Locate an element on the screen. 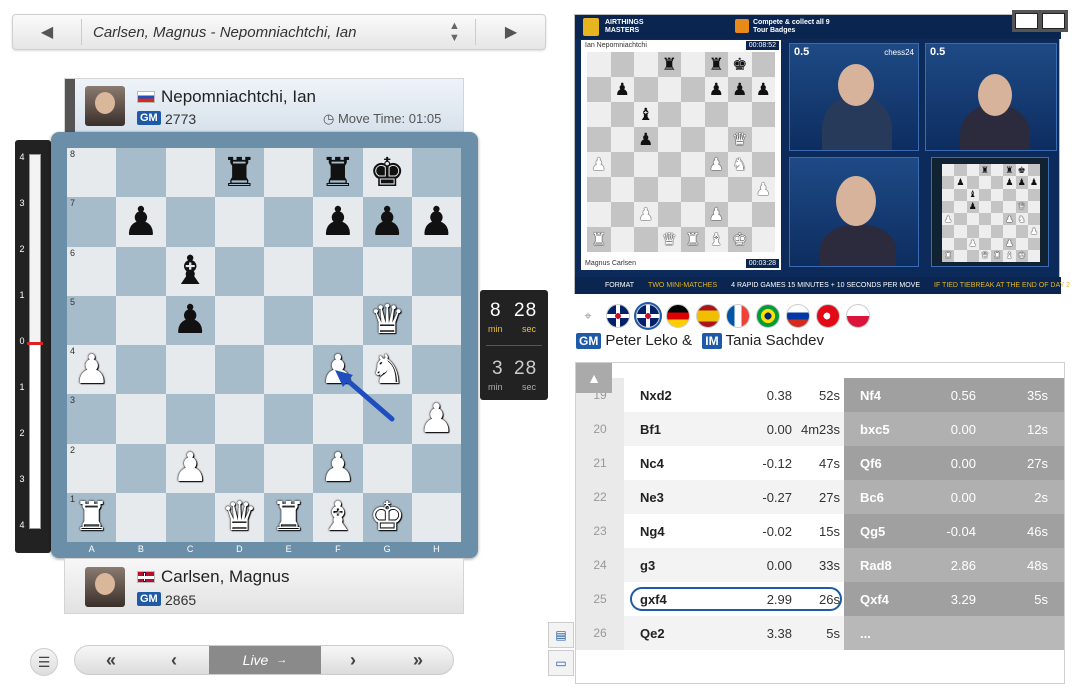  white-move: Ne3 is located at coordinates (652, 497).